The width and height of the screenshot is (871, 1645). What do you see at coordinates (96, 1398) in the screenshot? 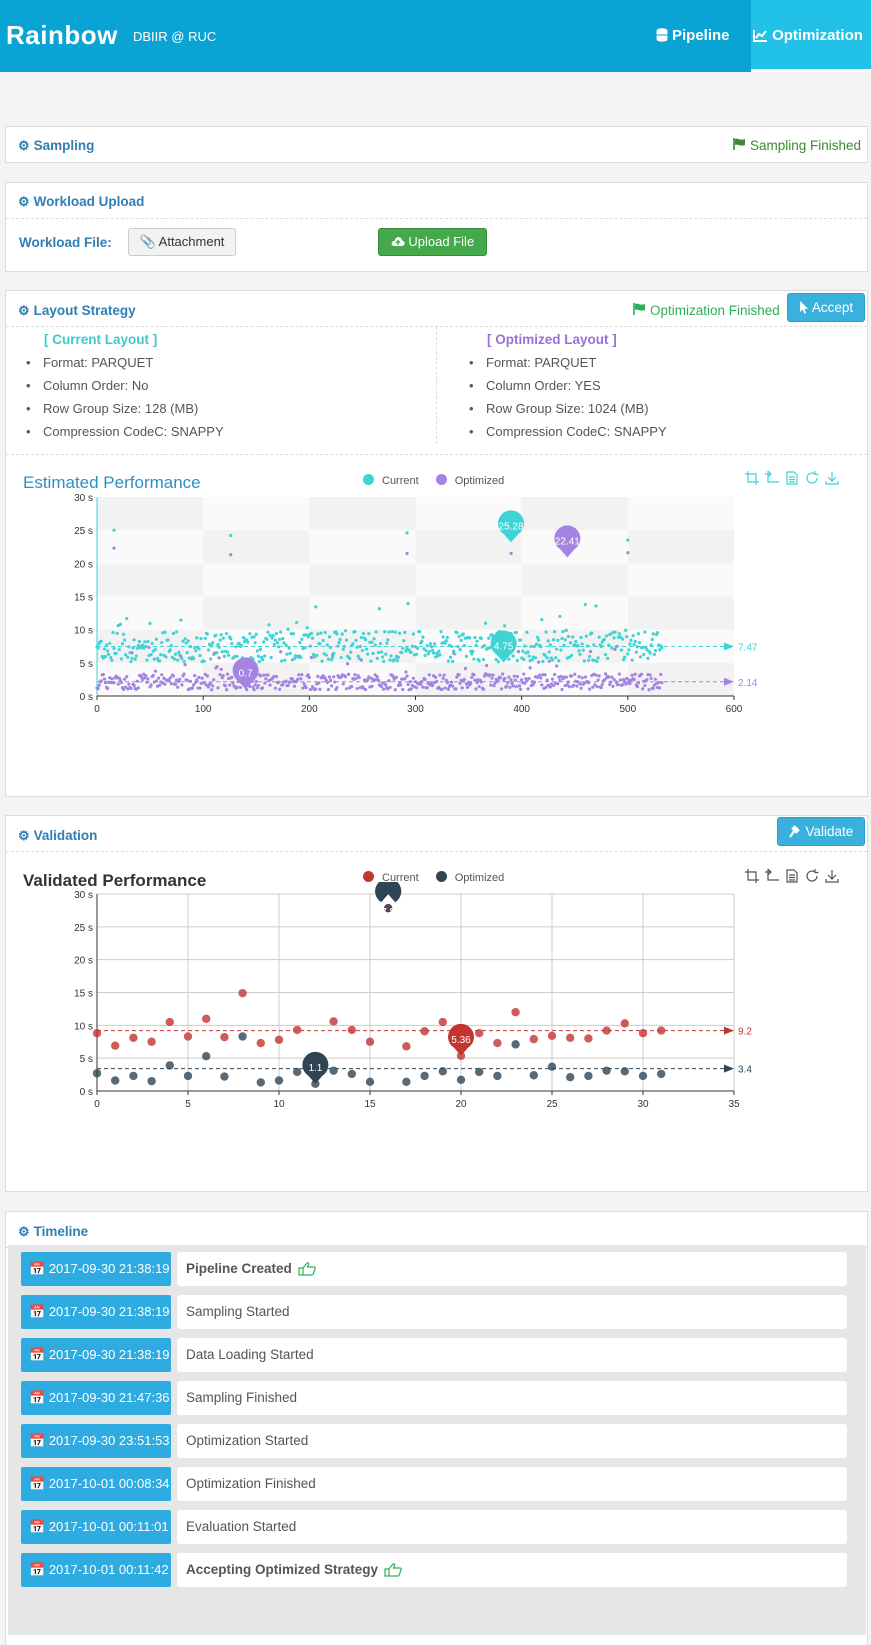
I see `event-date: 📅 2017-09-30 21:47:36` at bounding box center [96, 1398].